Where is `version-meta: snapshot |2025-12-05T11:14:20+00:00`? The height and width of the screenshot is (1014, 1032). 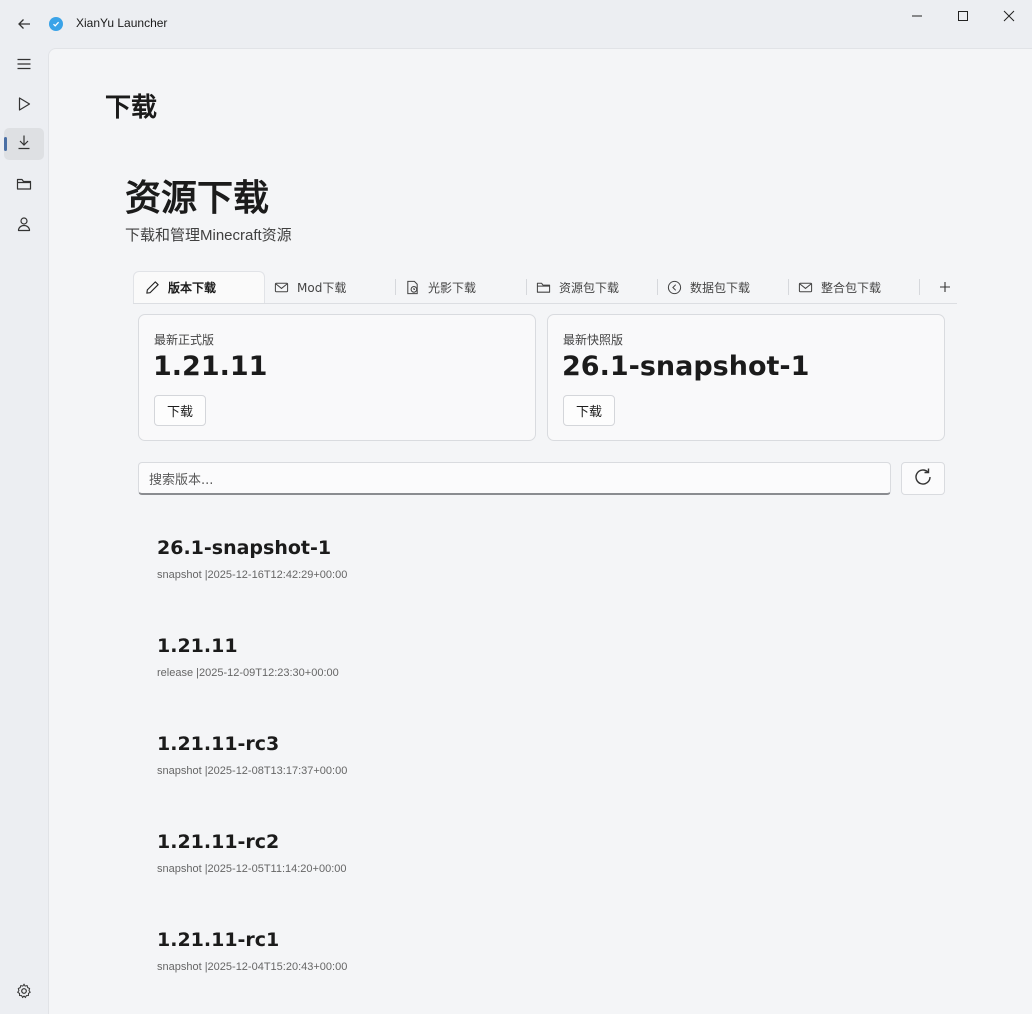 version-meta: snapshot |2025-12-05T11:14:20+00:00 is located at coordinates (252, 869).